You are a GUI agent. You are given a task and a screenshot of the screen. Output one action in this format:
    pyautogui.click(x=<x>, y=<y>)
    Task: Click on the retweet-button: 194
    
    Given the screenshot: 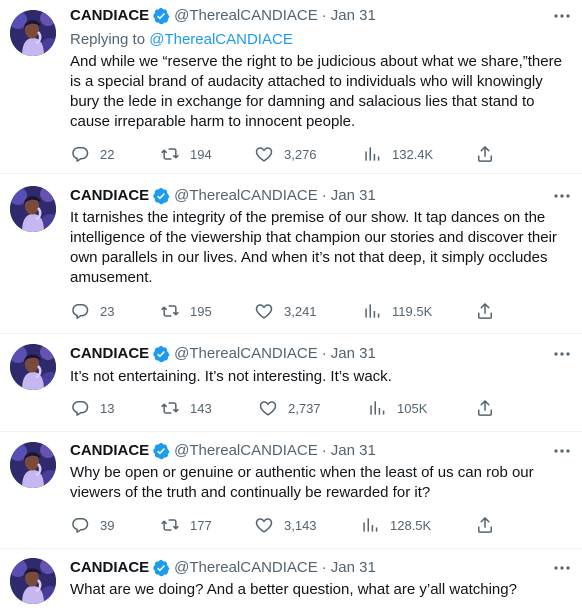 What is the action you would take?
    pyautogui.click(x=186, y=154)
    